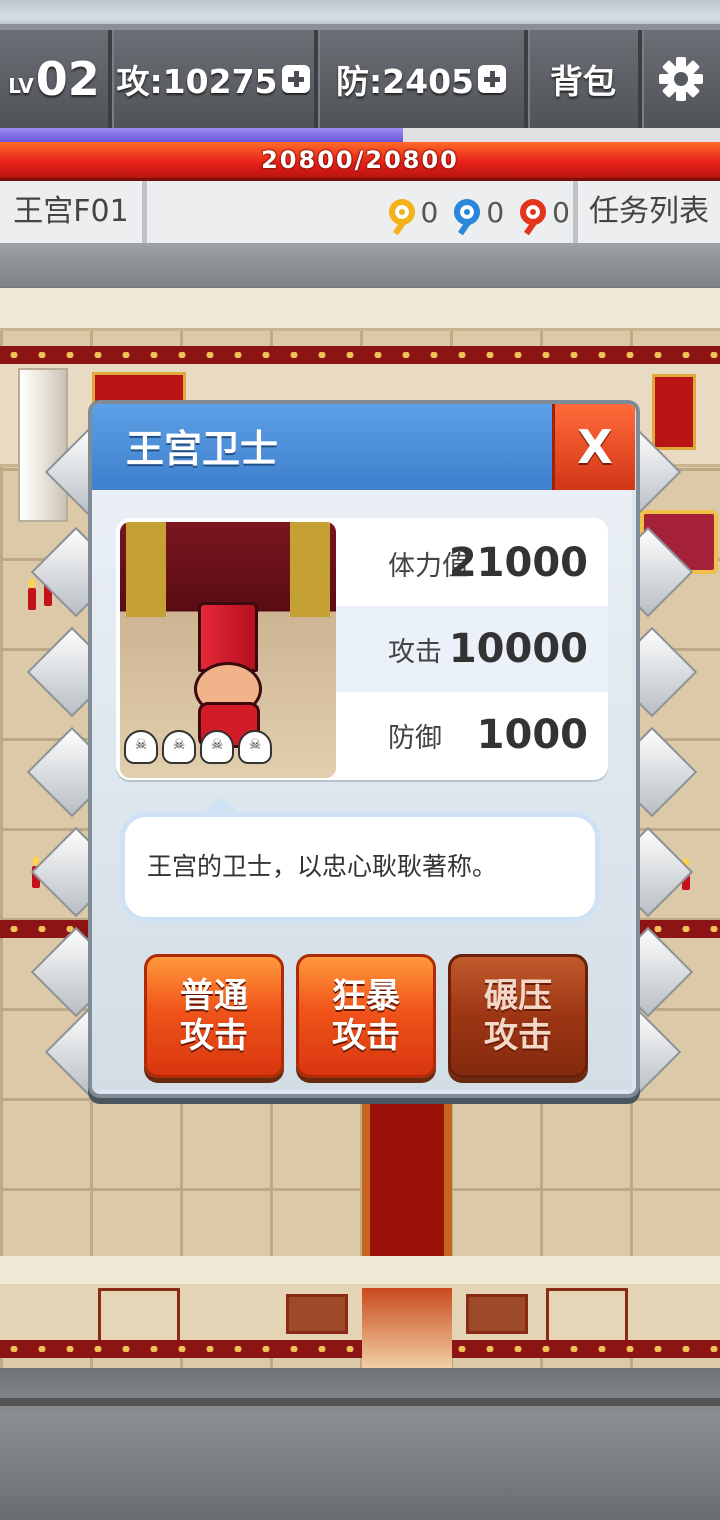 This screenshot has width=720, height=1520. Describe the element at coordinates (144, 212) in the screenshot. I see `info-divider` at that location.